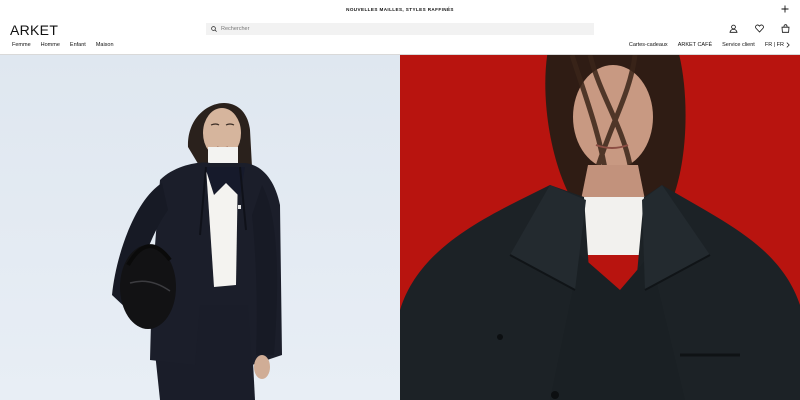 The height and width of the screenshot is (400, 800). What do you see at coordinates (214, 29) in the screenshot?
I see `search-icon` at bounding box center [214, 29].